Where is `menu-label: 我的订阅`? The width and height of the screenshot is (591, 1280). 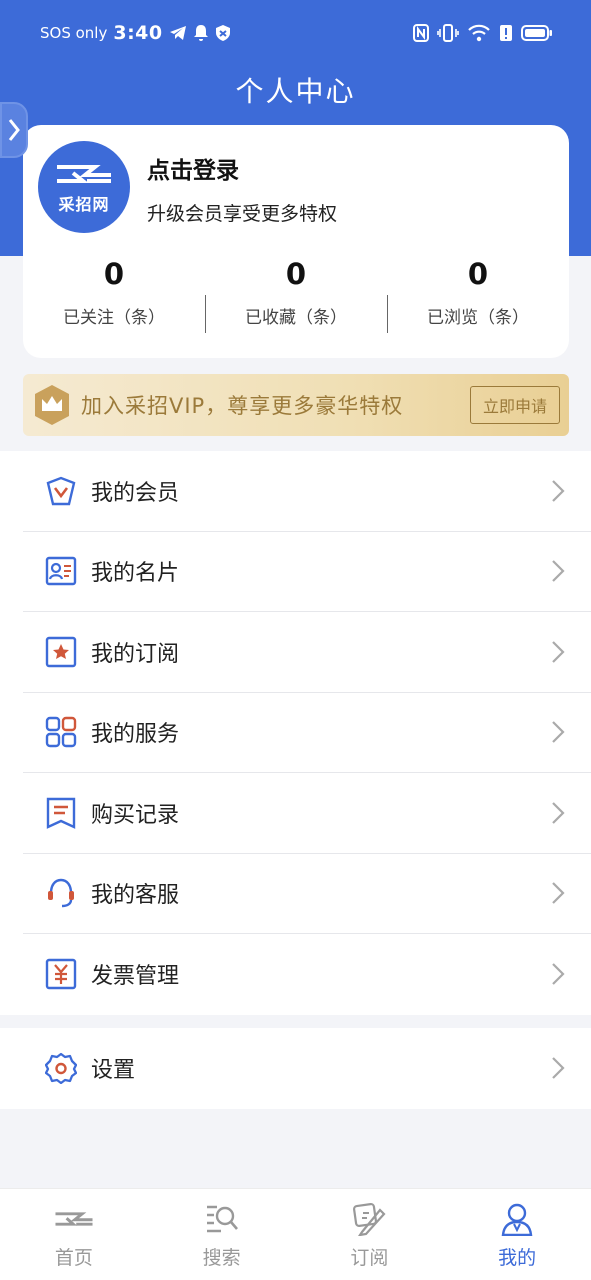 menu-label: 我的订阅 is located at coordinates (135, 654).